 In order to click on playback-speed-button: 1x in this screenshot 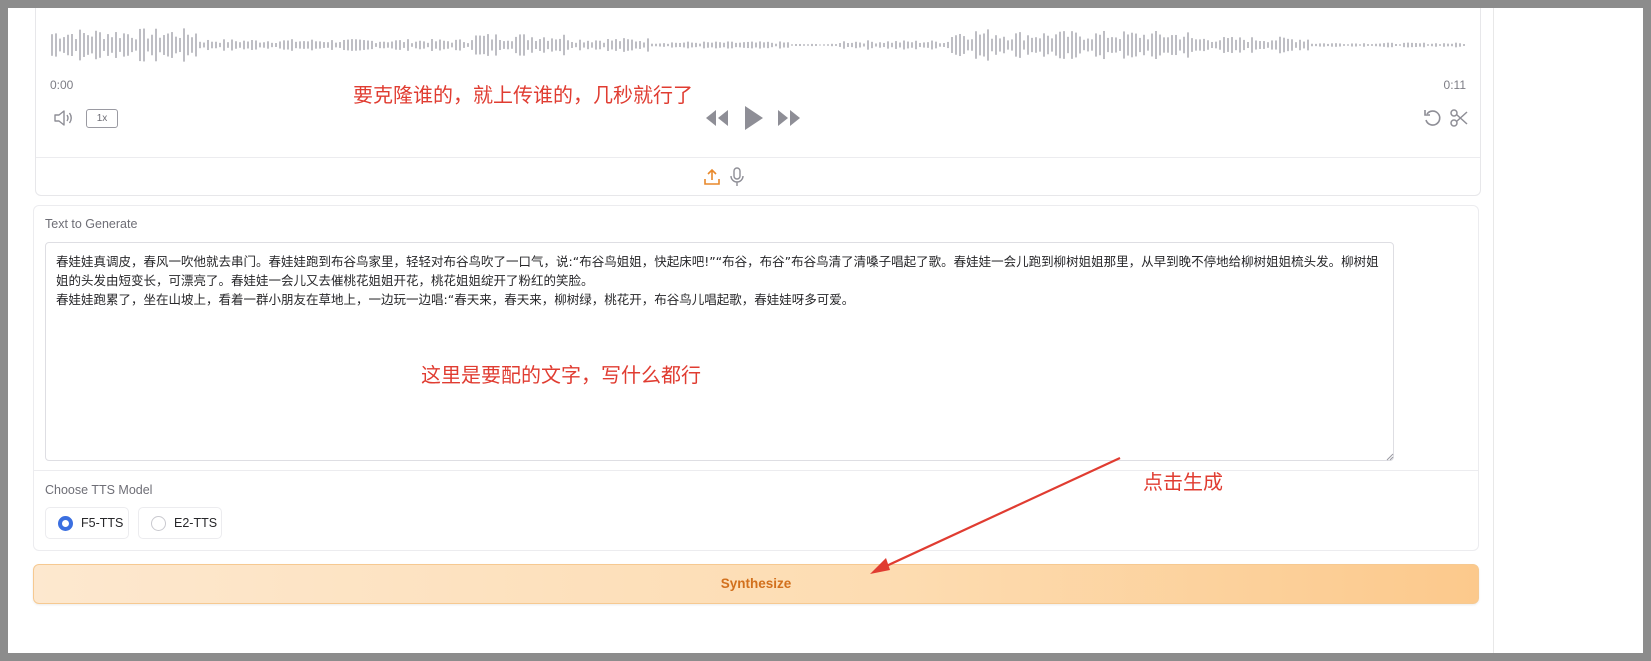, I will do `click(102, 118)`.